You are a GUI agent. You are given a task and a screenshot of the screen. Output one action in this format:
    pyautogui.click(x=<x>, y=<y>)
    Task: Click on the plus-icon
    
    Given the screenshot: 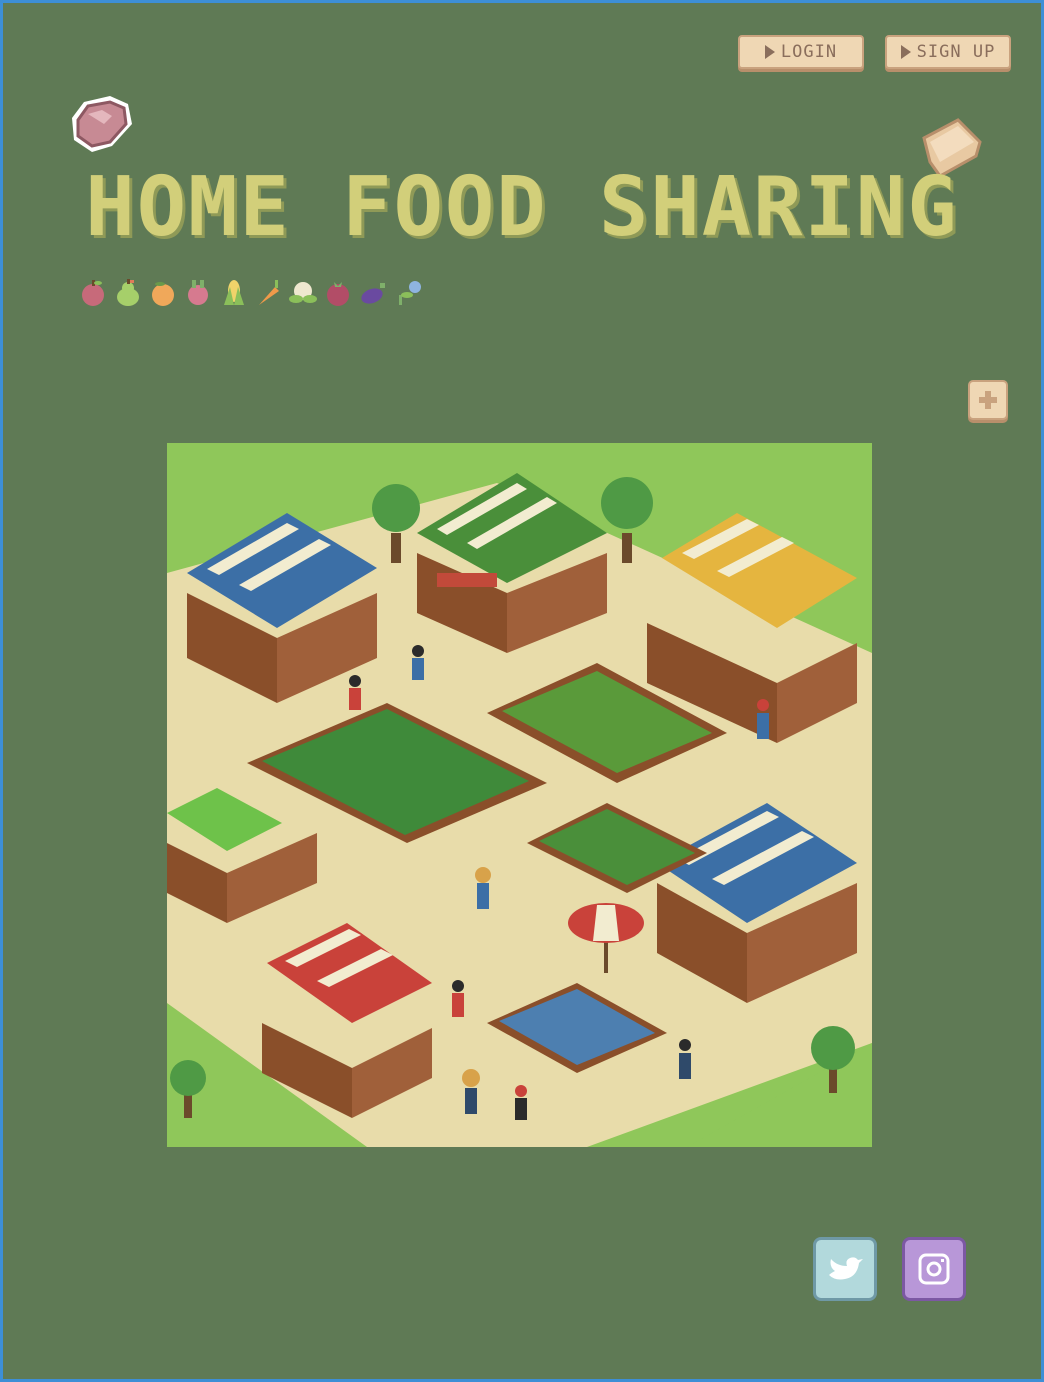 What is the action you would take?
    pyautogui.click(x=988, y=400)
    